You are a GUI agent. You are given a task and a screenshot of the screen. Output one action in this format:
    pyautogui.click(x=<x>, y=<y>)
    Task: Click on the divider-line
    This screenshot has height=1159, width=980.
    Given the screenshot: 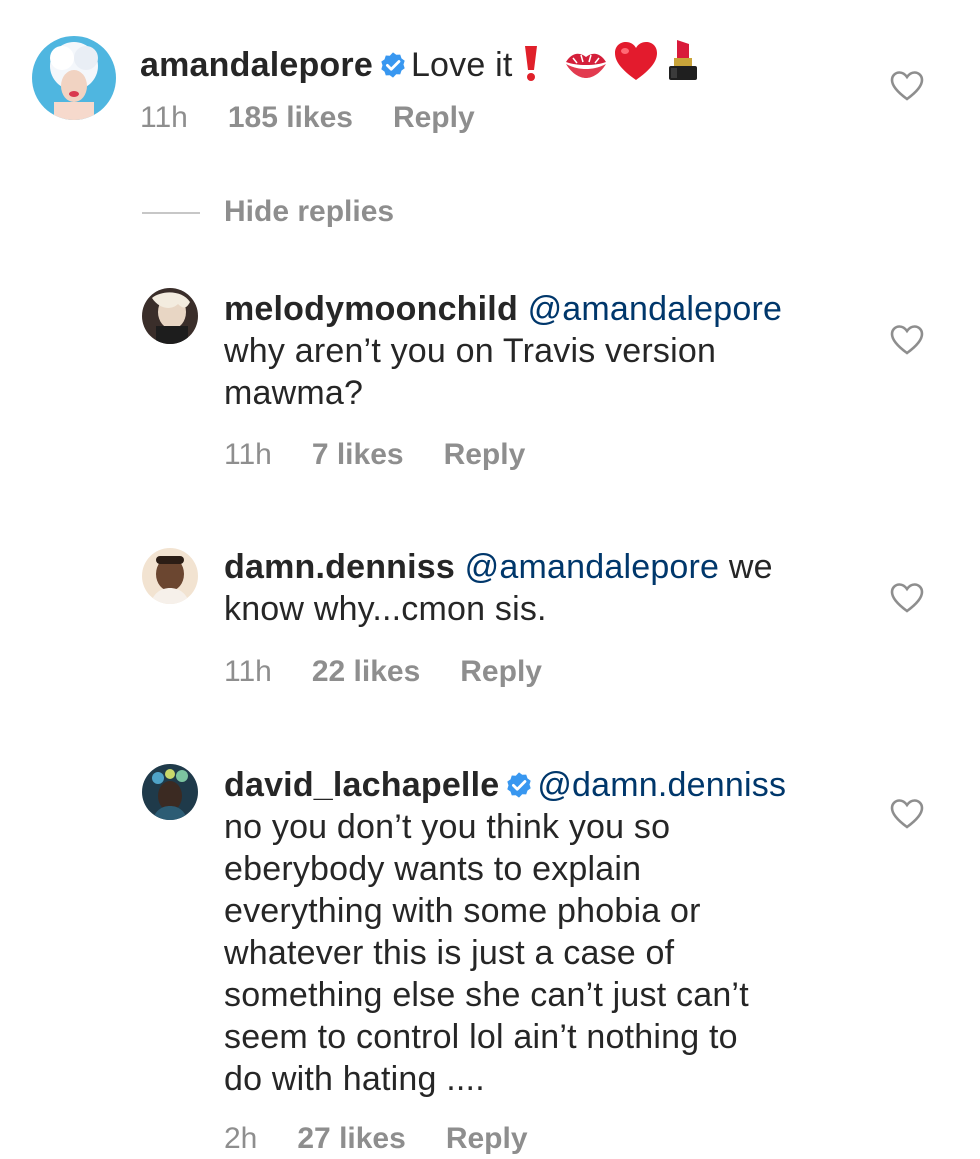 What is the action you would take?
    pyautogui.click(x=171, y=213)
    